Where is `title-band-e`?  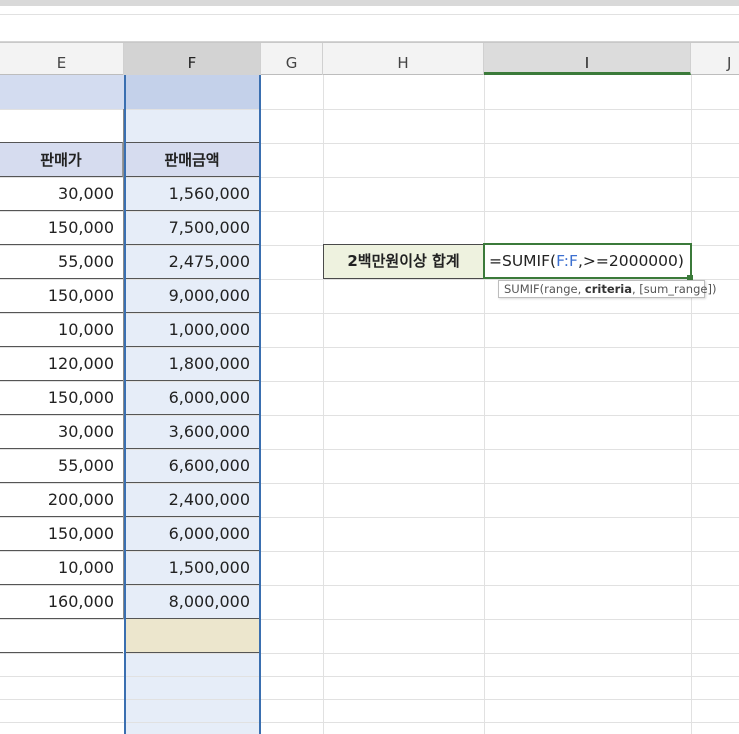 title-band-e is located at coordinates (62, 92).